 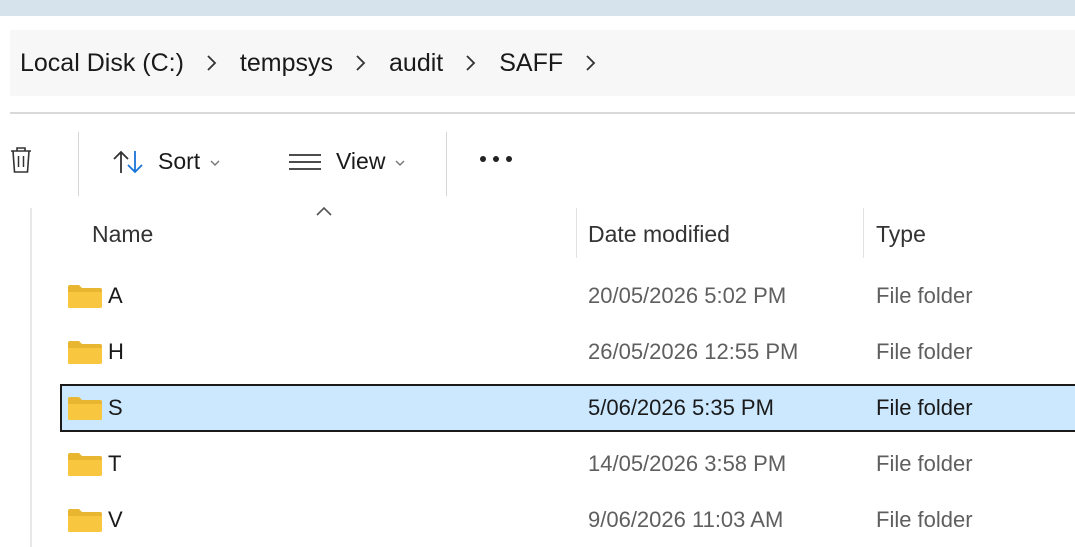 I want to click on file-date-modified: 9/06/2026 11:03 AM, so click(x=686, y=519).